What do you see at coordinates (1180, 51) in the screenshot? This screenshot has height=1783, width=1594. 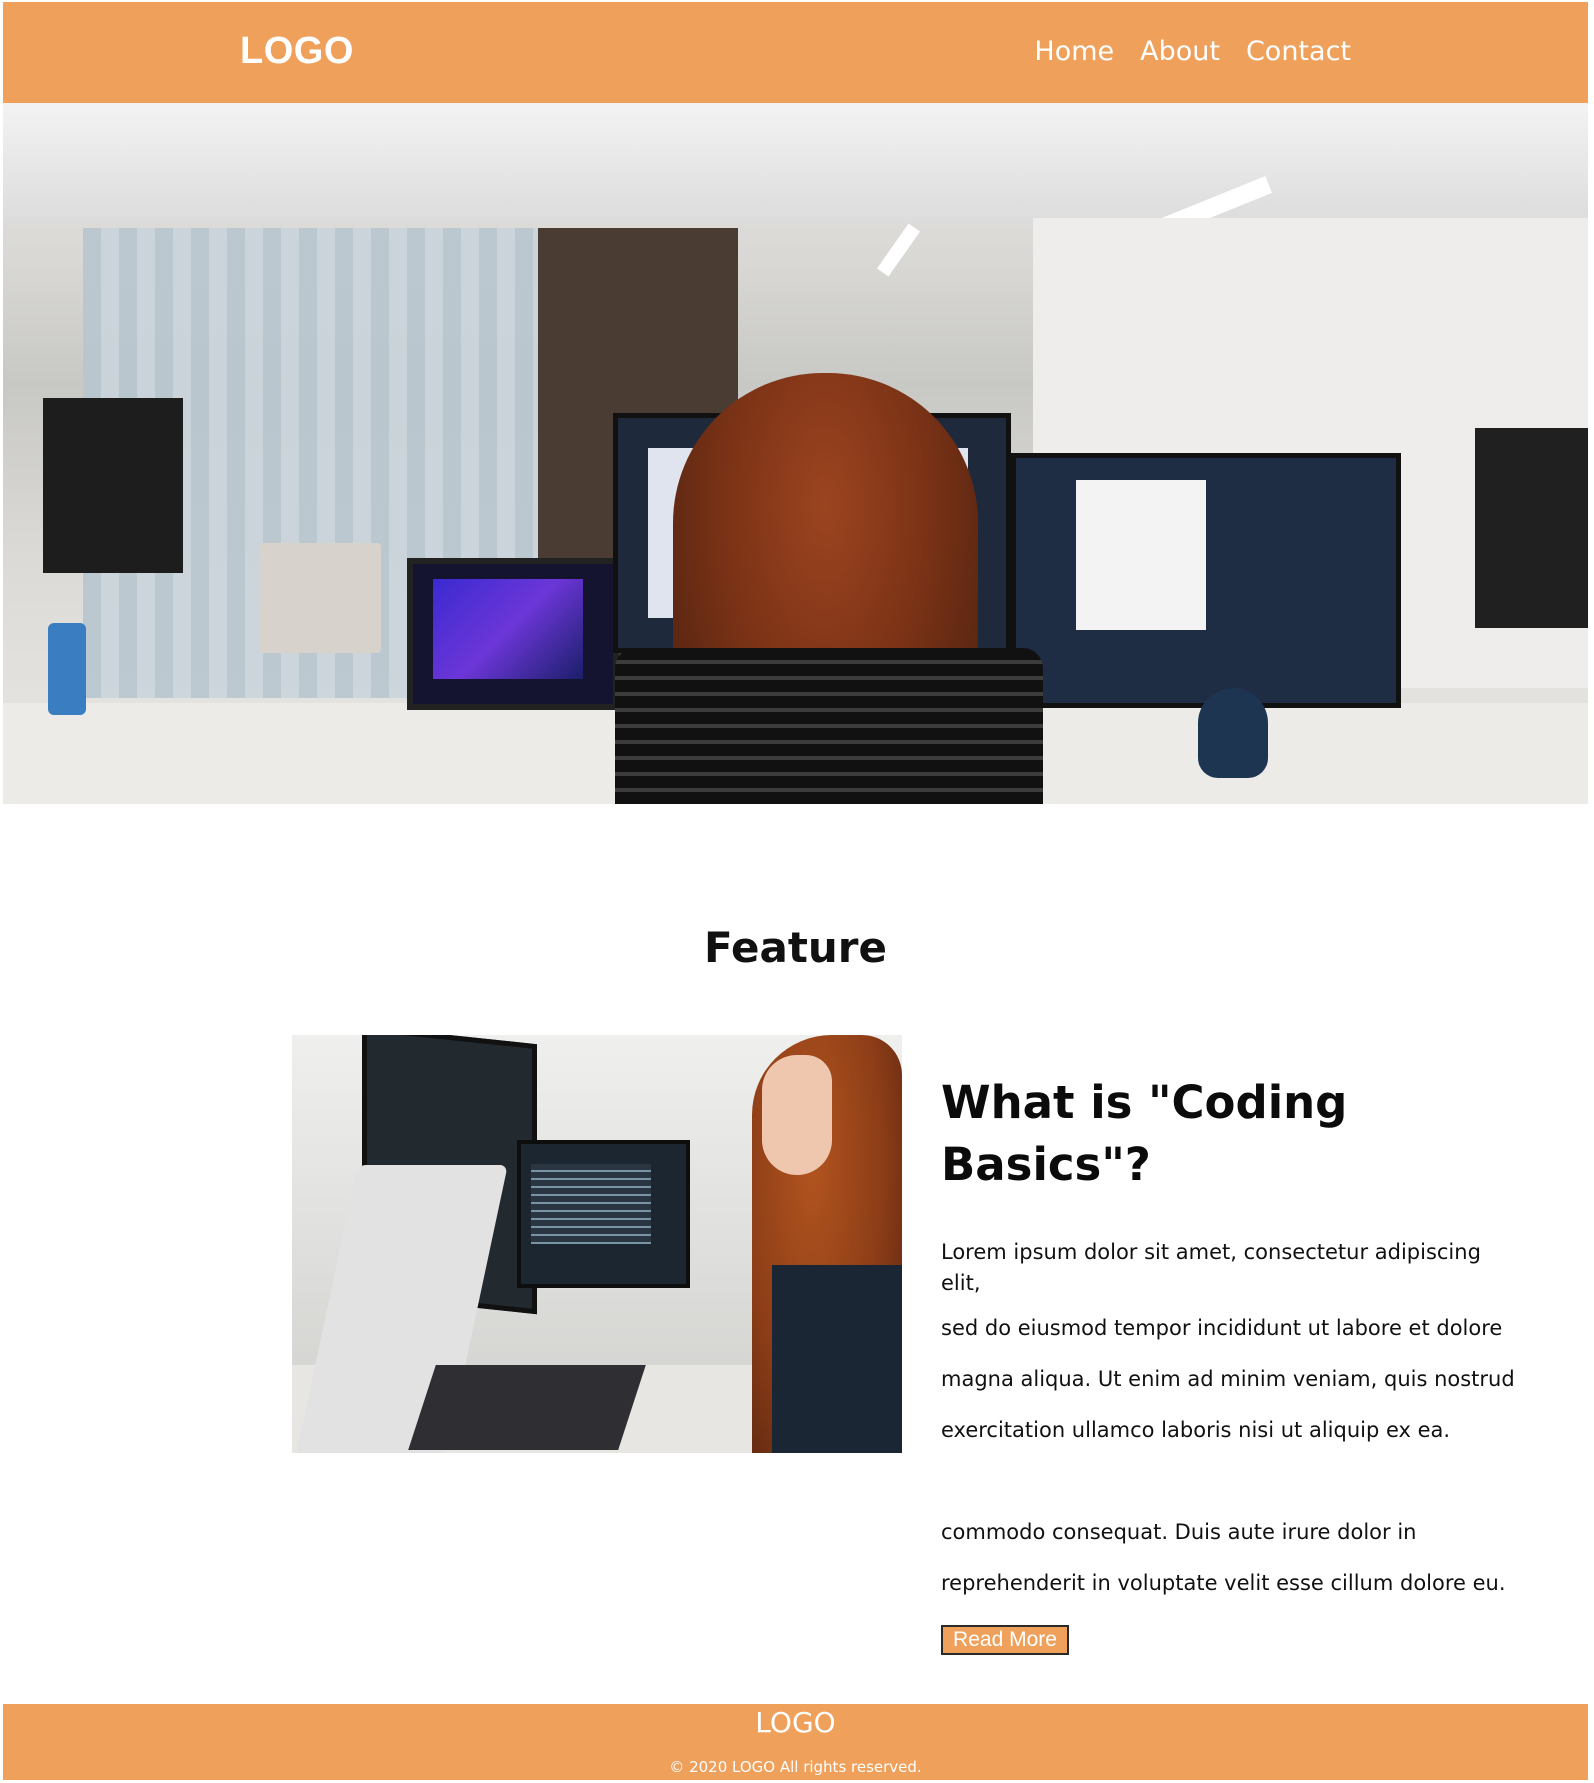 I see `nav-about-link: About` at bounding box center [1180, 51].